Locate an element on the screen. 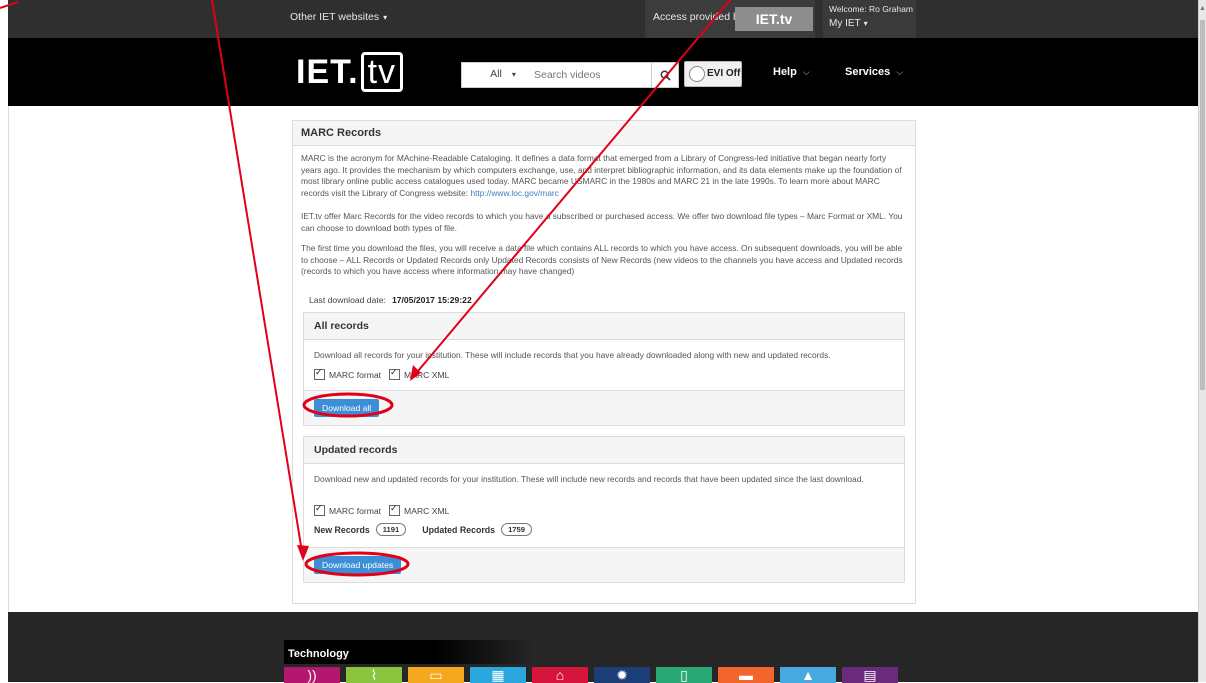 The image size is (1206, 683). search-bar: All ▾ is located at coordinates (570, 75).